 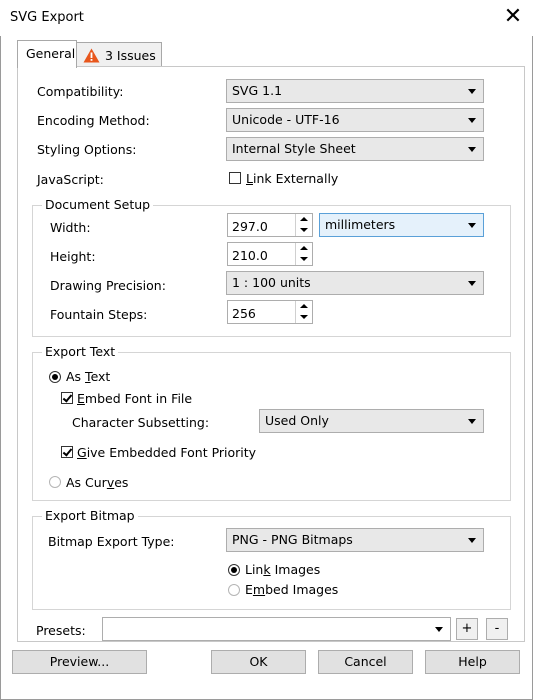 I want to click on height-label: Height:, so click(x=73, y=256).